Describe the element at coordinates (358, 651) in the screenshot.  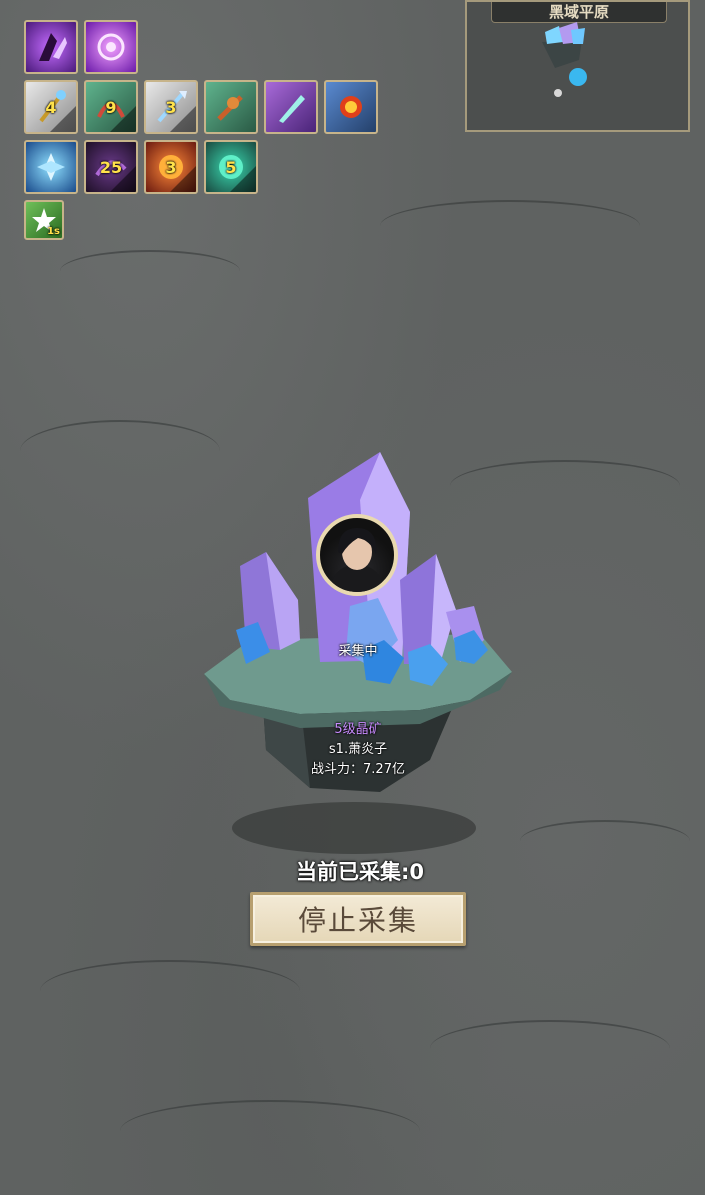
I see `gather-status: 采集中` at that location.